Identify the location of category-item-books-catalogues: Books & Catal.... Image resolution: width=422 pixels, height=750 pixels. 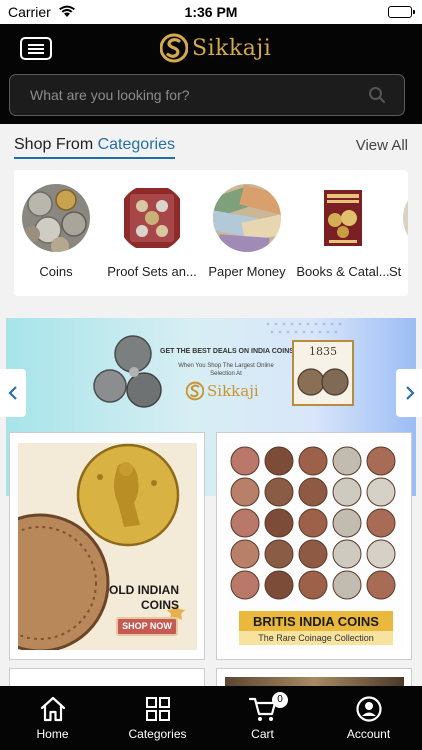
(343, 231).